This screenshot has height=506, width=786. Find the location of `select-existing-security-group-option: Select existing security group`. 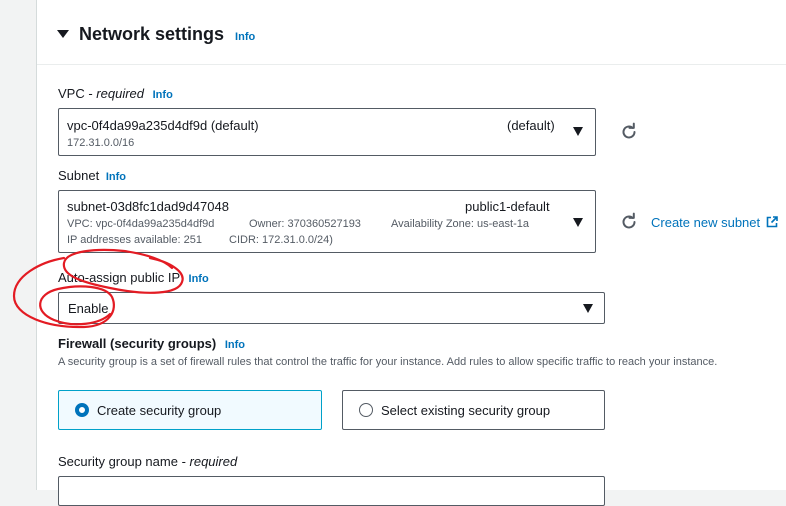

select-existing-security-group-option: Select existing security group is located at coordinates (473, 410).